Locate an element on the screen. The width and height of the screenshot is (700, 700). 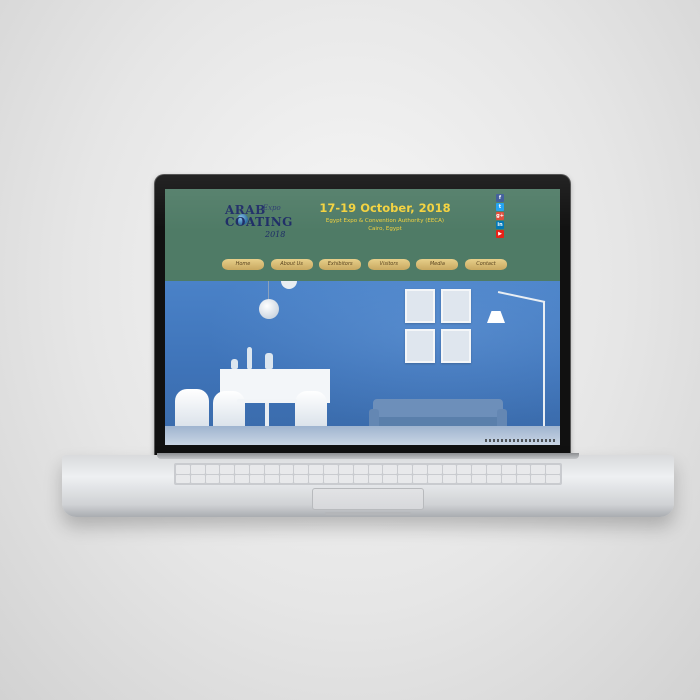
linkedin-icon: in is located at coordinates (500, 225).